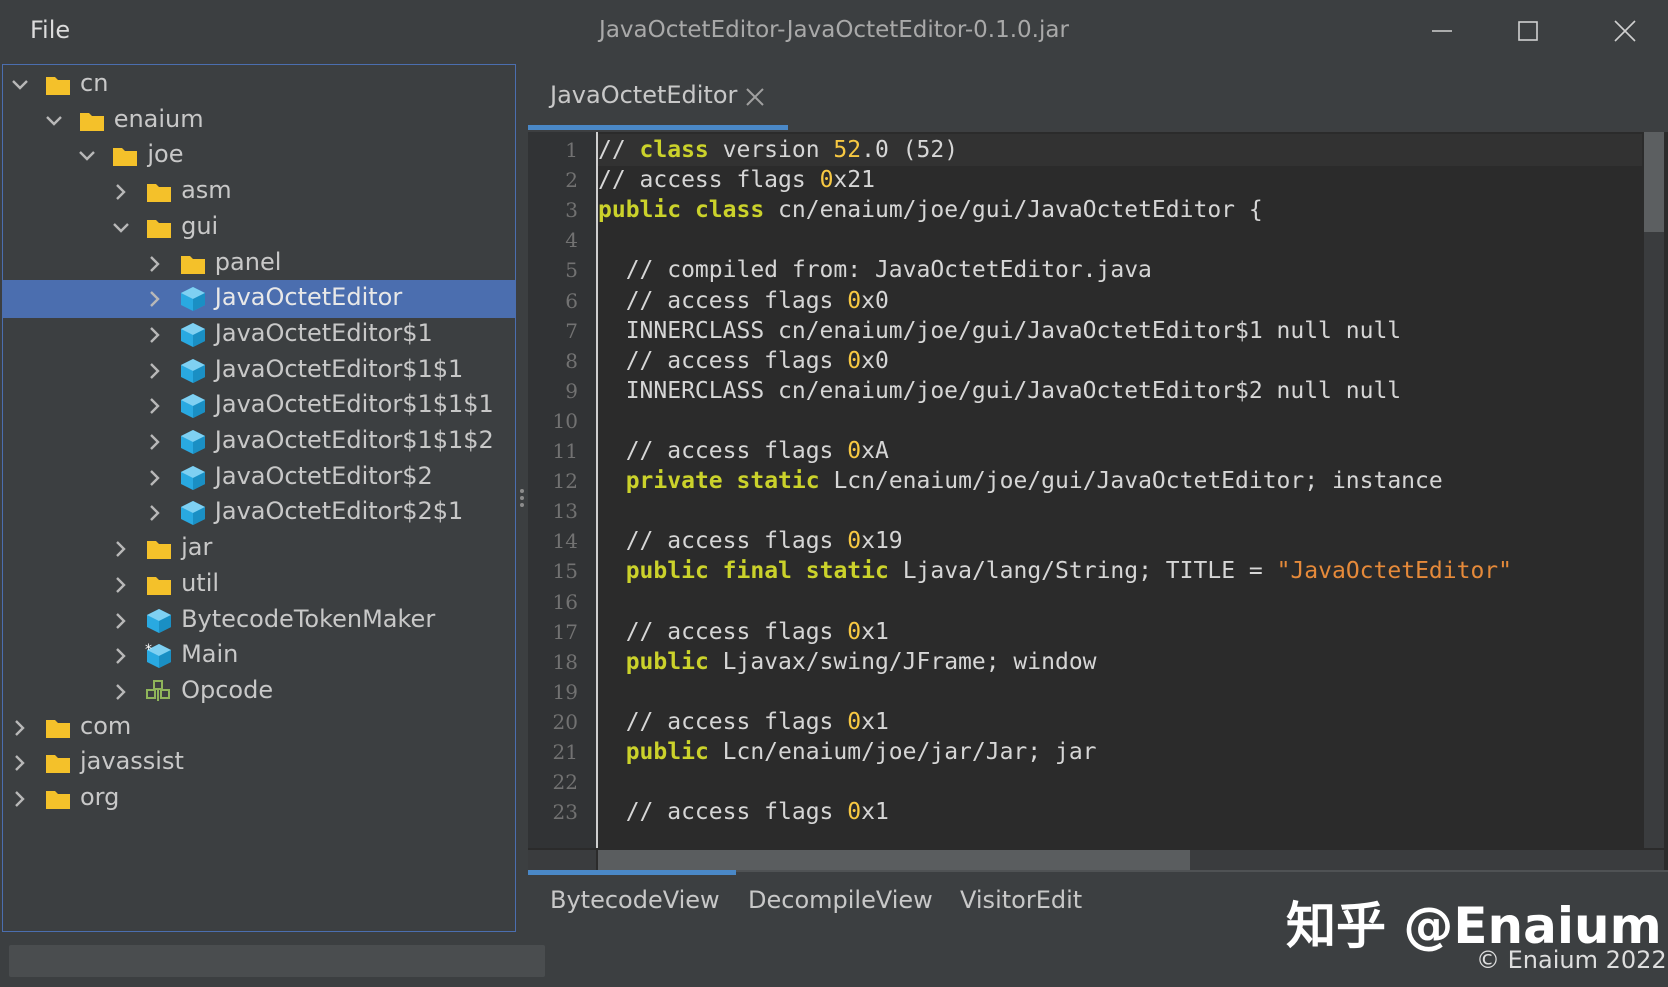  What do you see at coordinates (571, 240) in the screenshot?
I see `line-number: 4` at bounding box center [571, 240].